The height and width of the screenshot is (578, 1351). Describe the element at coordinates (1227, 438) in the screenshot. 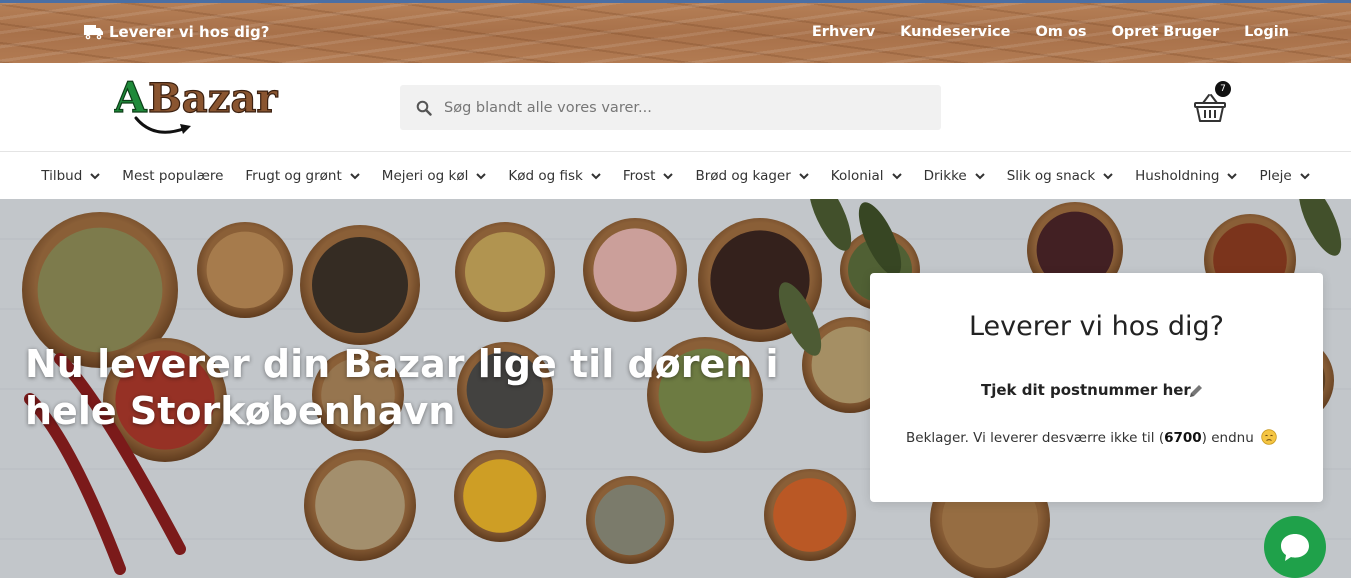

I see `postal-message-suffix: ) endnu` at that location.